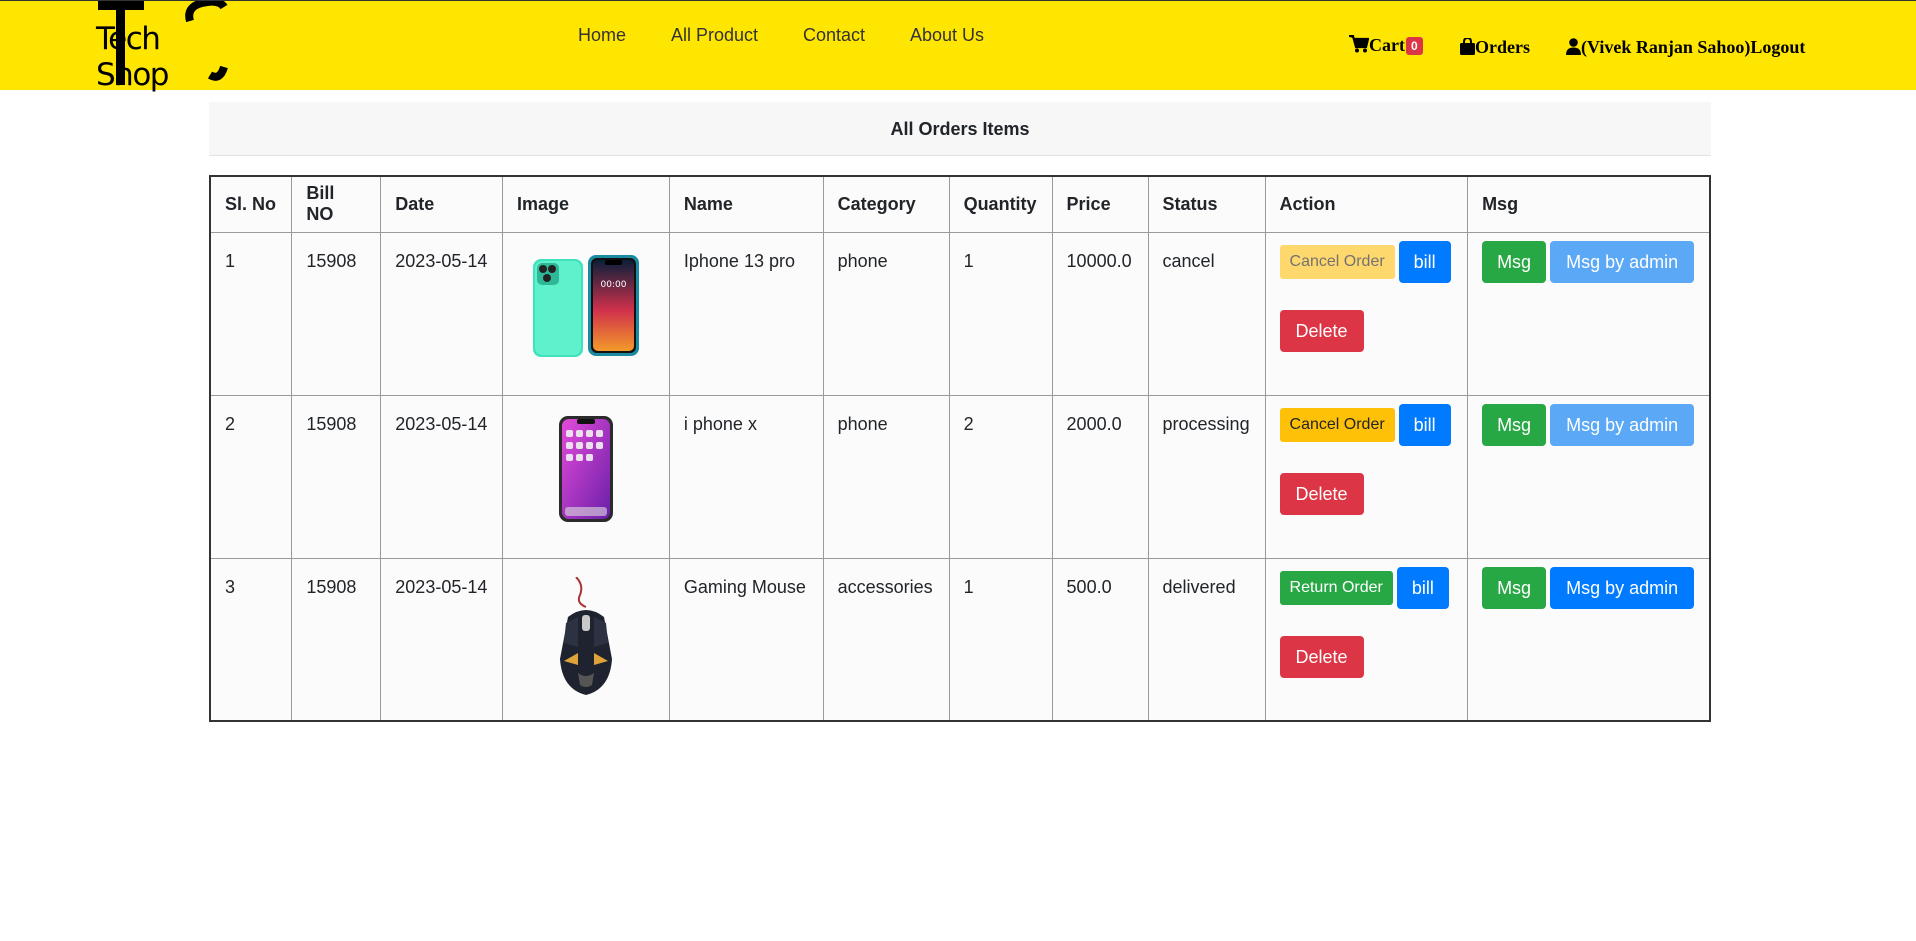 The image size is (1916, 941). What do you see at coordinates (1336, 587) in the screenshot?
I see `return-order-button: Return Order` at bounding box center [1336, 587].